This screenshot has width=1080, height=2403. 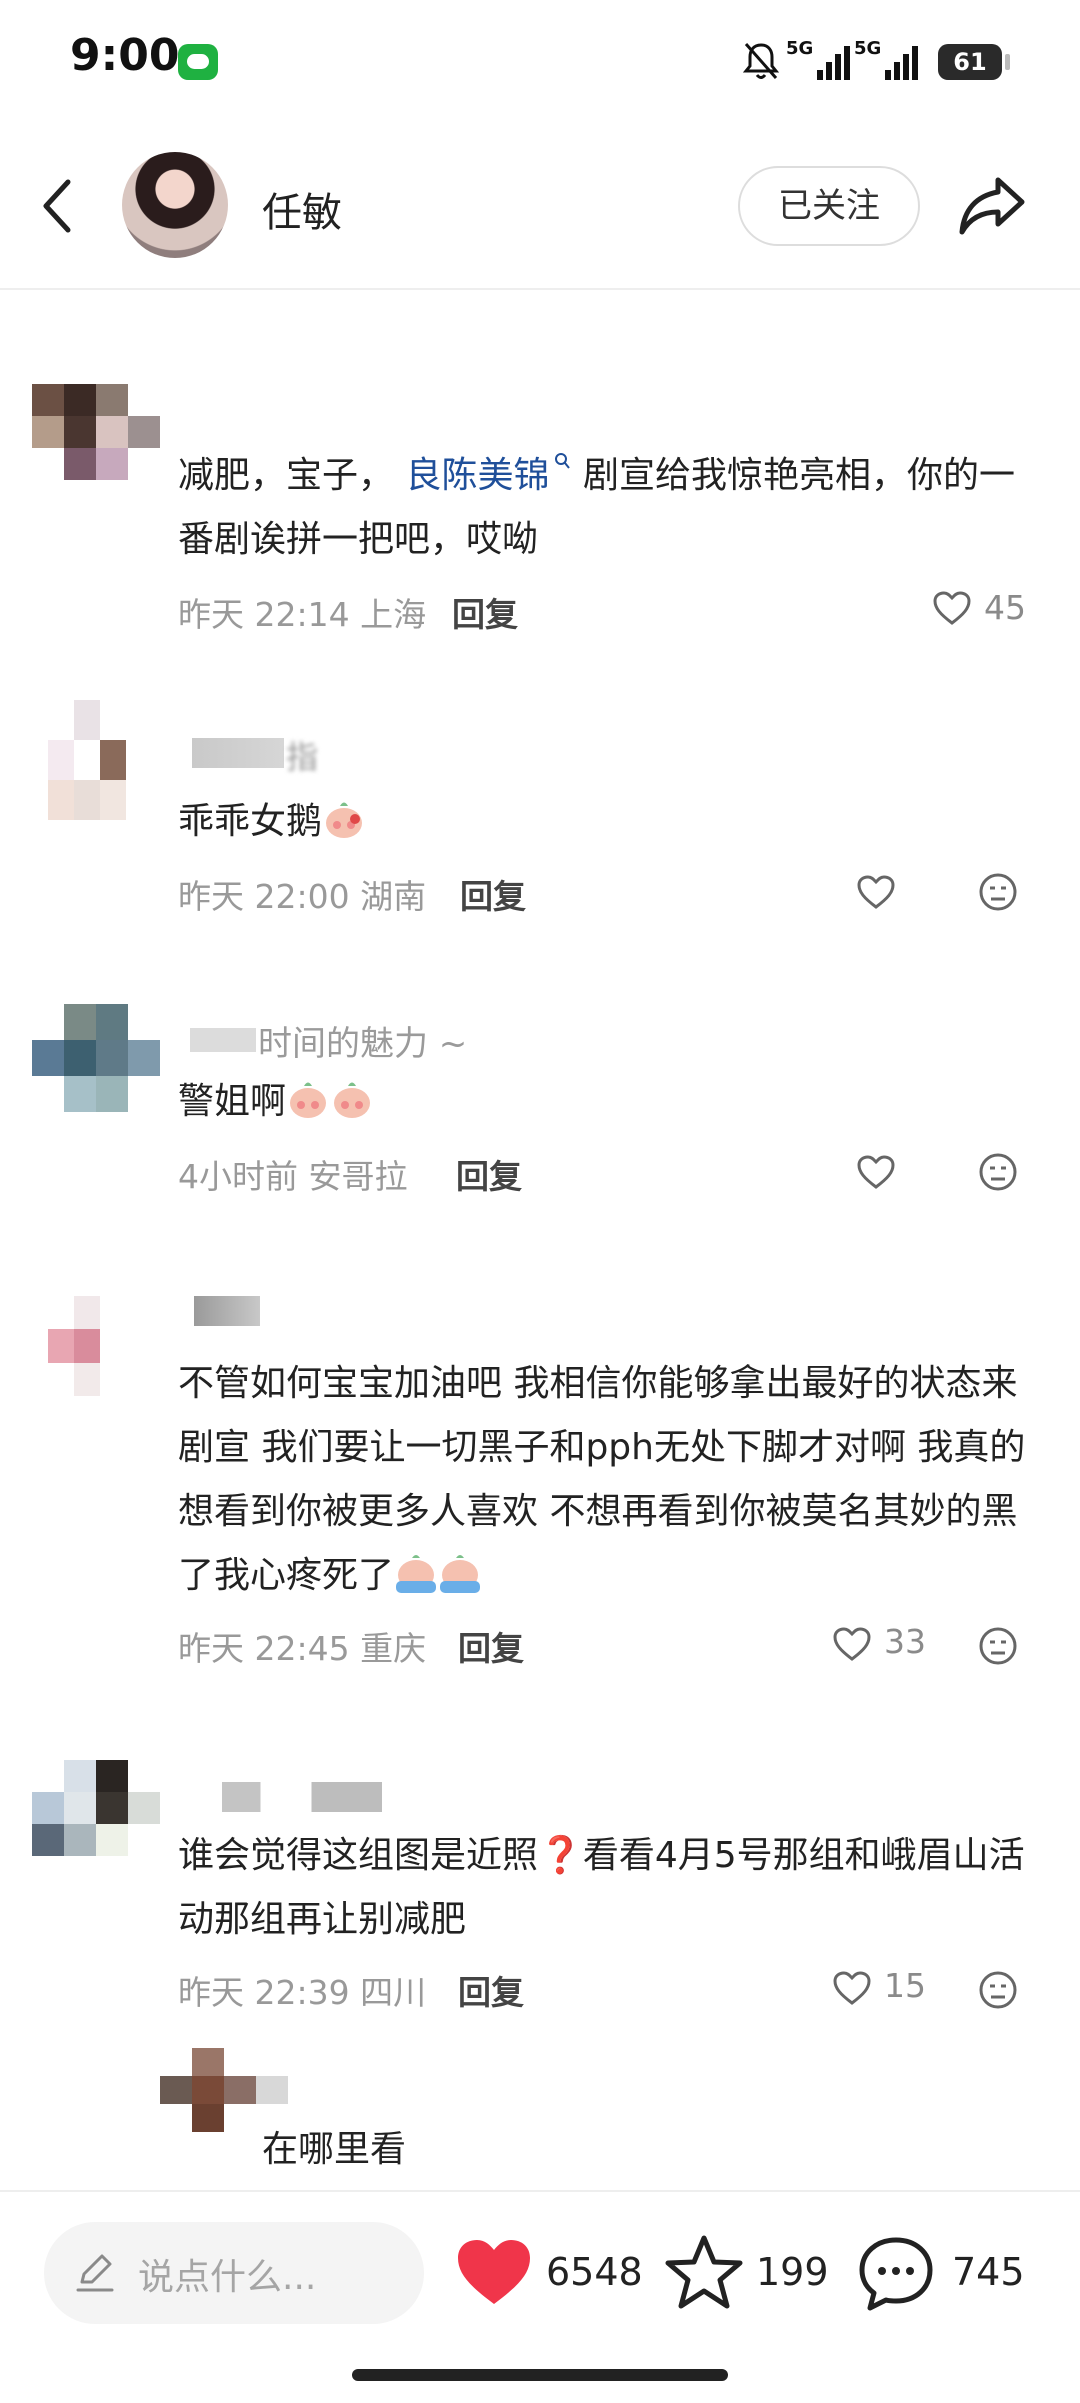 What do you see at coordinates (540, 2375) in the screenshot?
I see `home-indicator` at bounding box center [540, 2375].